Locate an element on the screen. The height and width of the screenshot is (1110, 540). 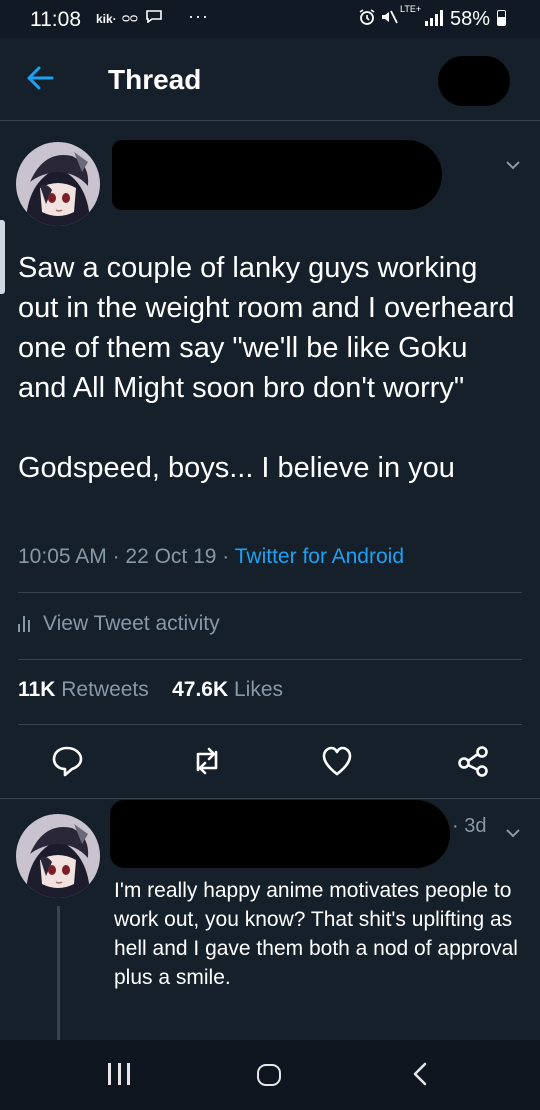
tweet-time: 10:05 AM is located at coordinates (62, 556).